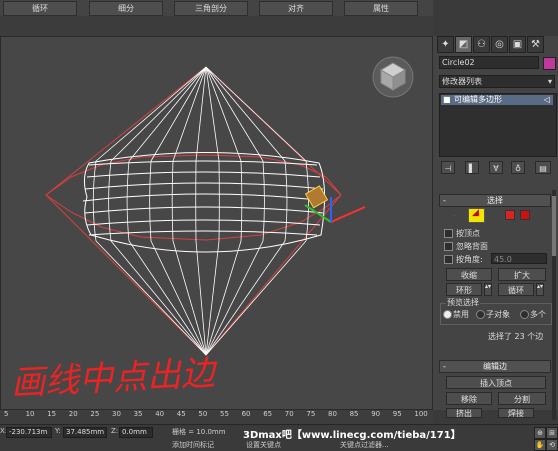 The height and width of the screenshot is (451, 558). I want to click on timeline-tick-label: 30, so click(116, 414).